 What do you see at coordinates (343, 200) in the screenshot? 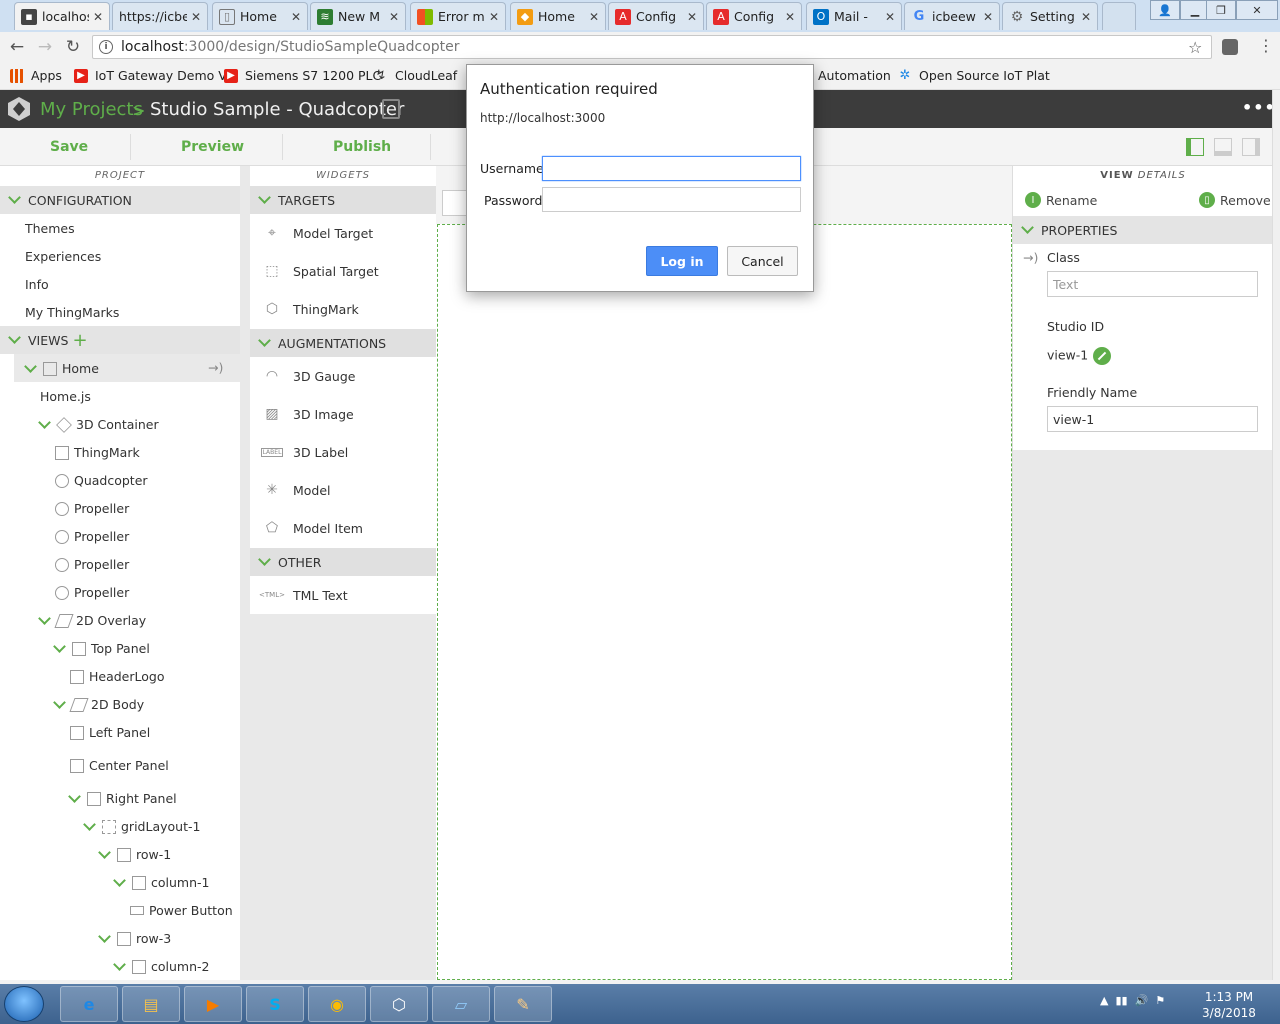
I see `targets-section: TARGETS` at bounding box center [343, 200].